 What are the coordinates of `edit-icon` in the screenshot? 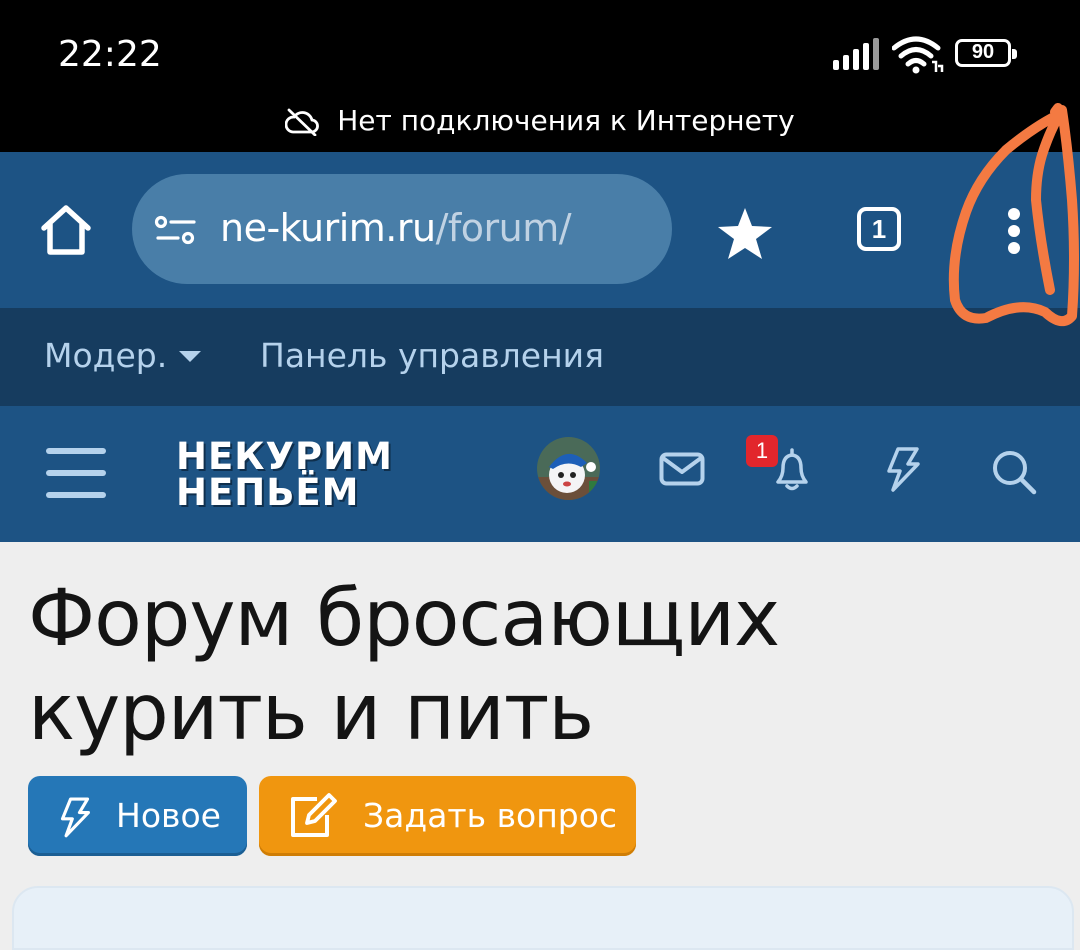 It's located at (314, 815).